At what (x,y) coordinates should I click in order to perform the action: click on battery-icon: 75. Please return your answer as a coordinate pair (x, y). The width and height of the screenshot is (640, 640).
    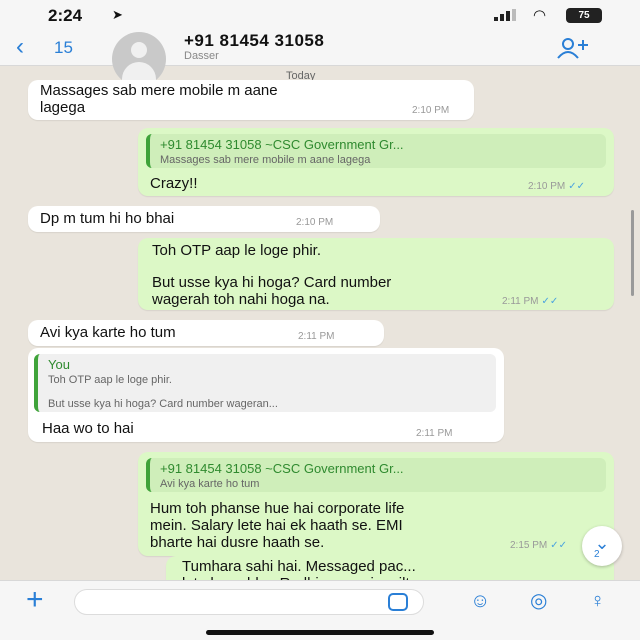
    Looking at the image, I should click on (584, 15).